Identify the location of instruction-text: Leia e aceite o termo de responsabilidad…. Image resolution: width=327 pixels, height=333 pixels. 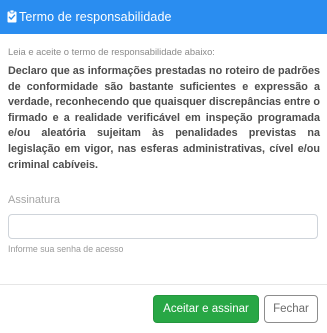
(111, 51).